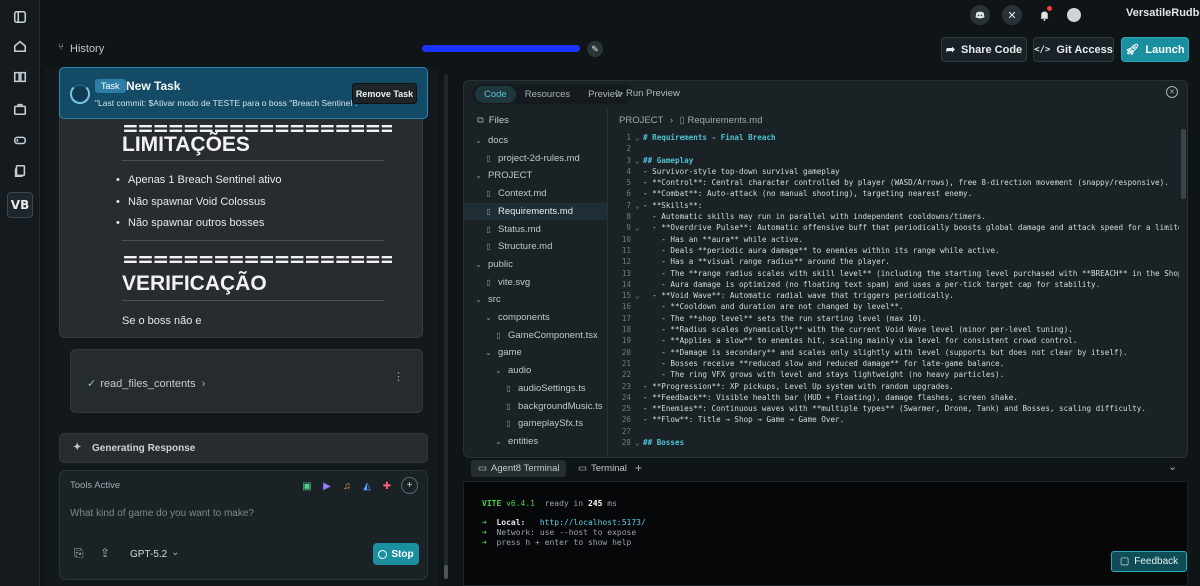  What do you see at coordinates (535, 282) in the screenshot?
I see `tree-file: ▯ vite.svg` at bounding box center [535, 282].